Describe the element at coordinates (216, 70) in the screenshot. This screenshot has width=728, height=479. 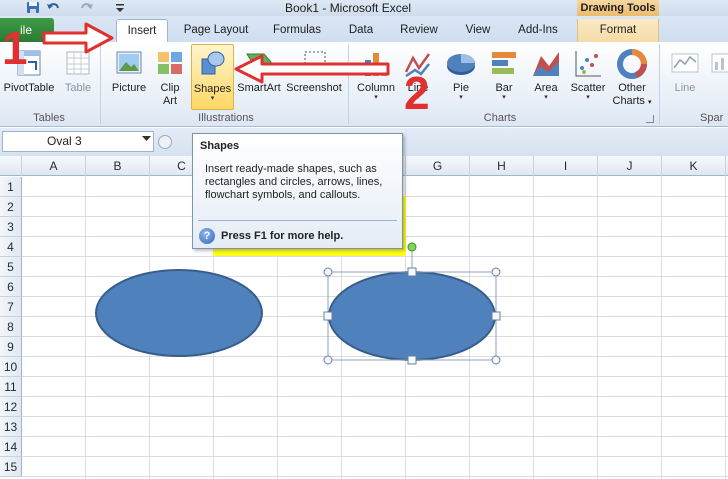
I see `annotation-layer: 1 2` at that location.